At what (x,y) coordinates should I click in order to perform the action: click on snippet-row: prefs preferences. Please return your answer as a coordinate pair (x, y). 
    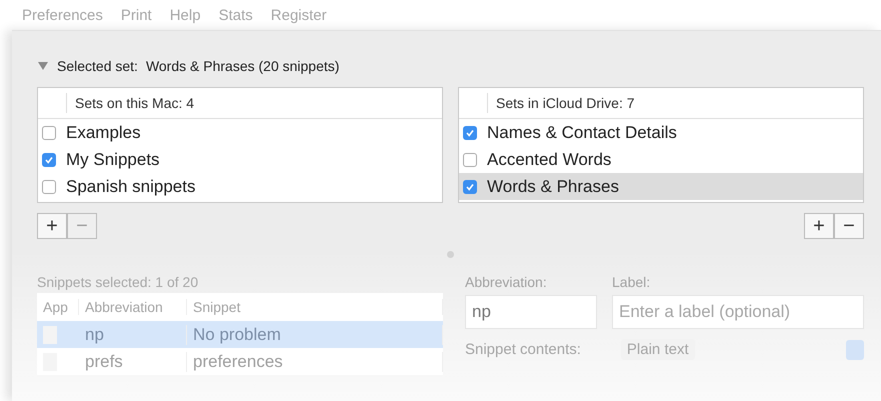
    Looking at the image, I should click on (240, 361).